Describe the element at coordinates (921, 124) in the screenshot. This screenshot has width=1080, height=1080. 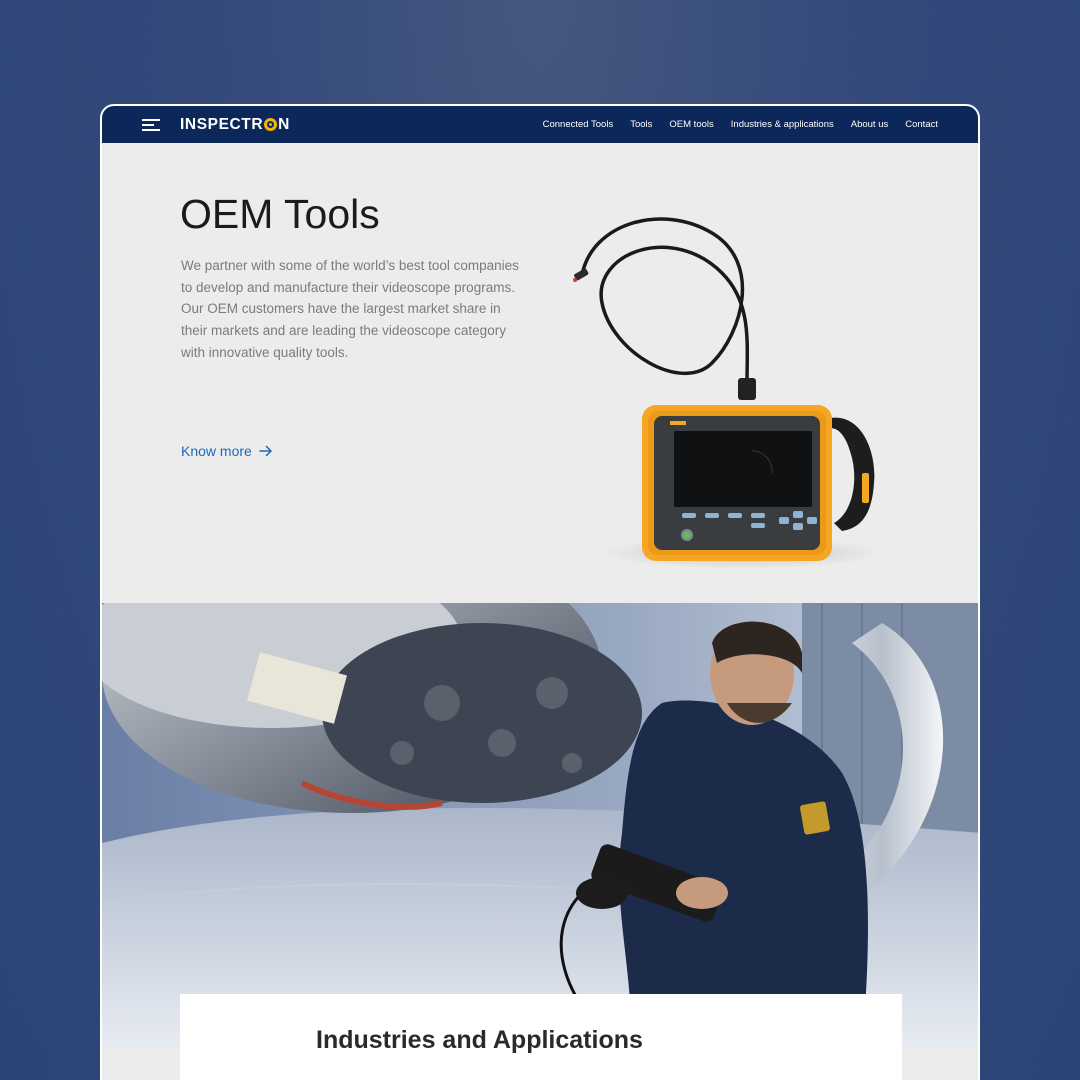
I see `nav-link-contact: Contact` at that location.